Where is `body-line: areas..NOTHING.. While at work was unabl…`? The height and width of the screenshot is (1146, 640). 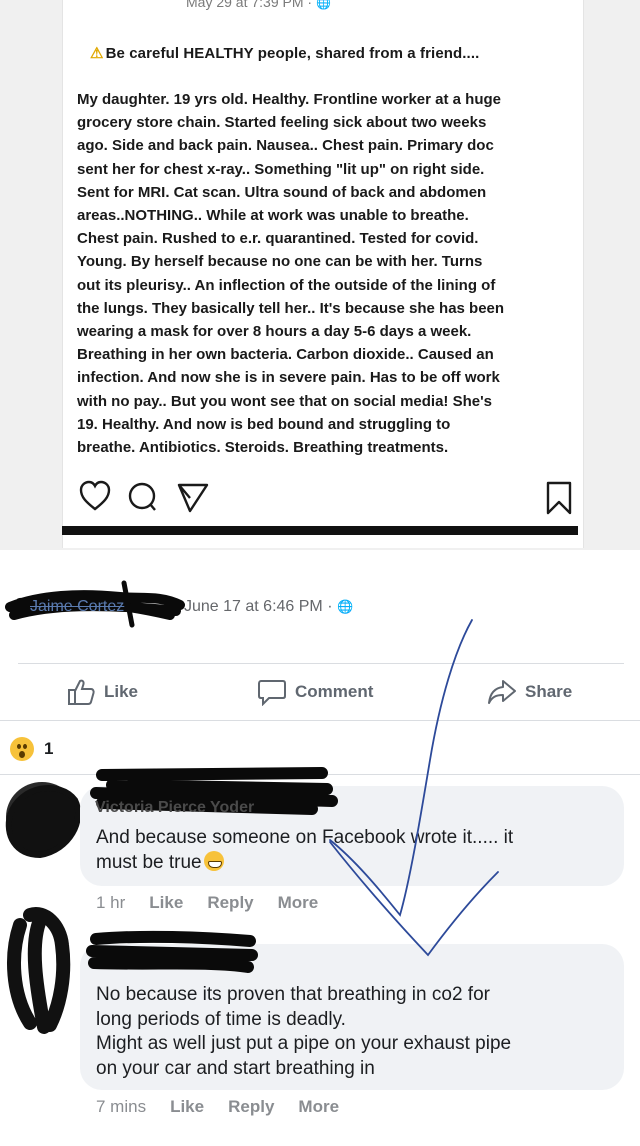
body-line: areas..NOTHING.. While at work was unabl… is located at coordinates (273, 216).